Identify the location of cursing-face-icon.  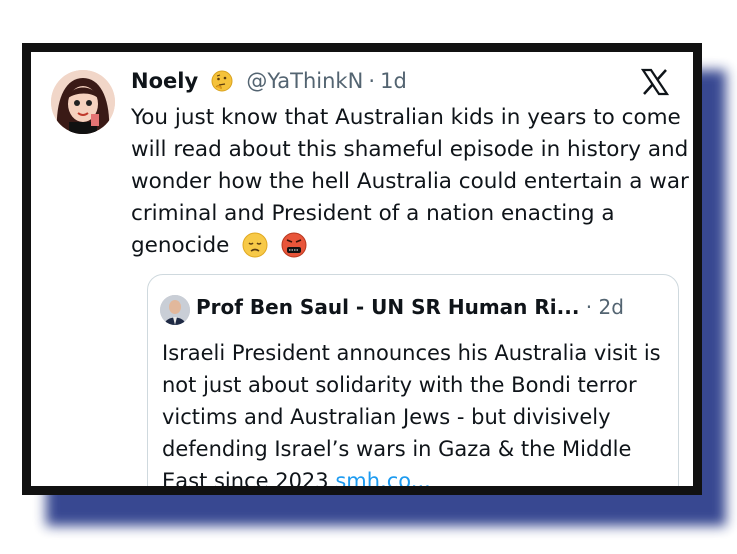
(294, 250).